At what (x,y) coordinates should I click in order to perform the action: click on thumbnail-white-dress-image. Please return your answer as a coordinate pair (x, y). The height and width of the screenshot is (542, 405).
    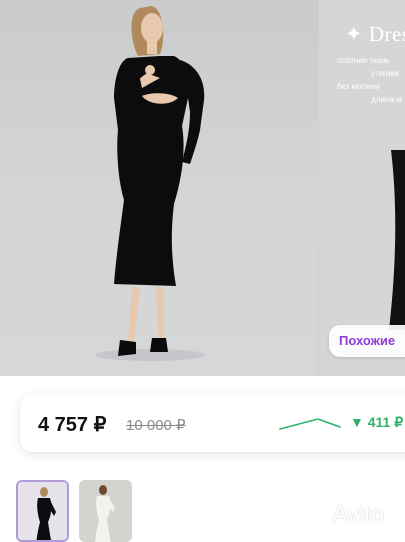
    Looking at the image, I should click on (105, 511).